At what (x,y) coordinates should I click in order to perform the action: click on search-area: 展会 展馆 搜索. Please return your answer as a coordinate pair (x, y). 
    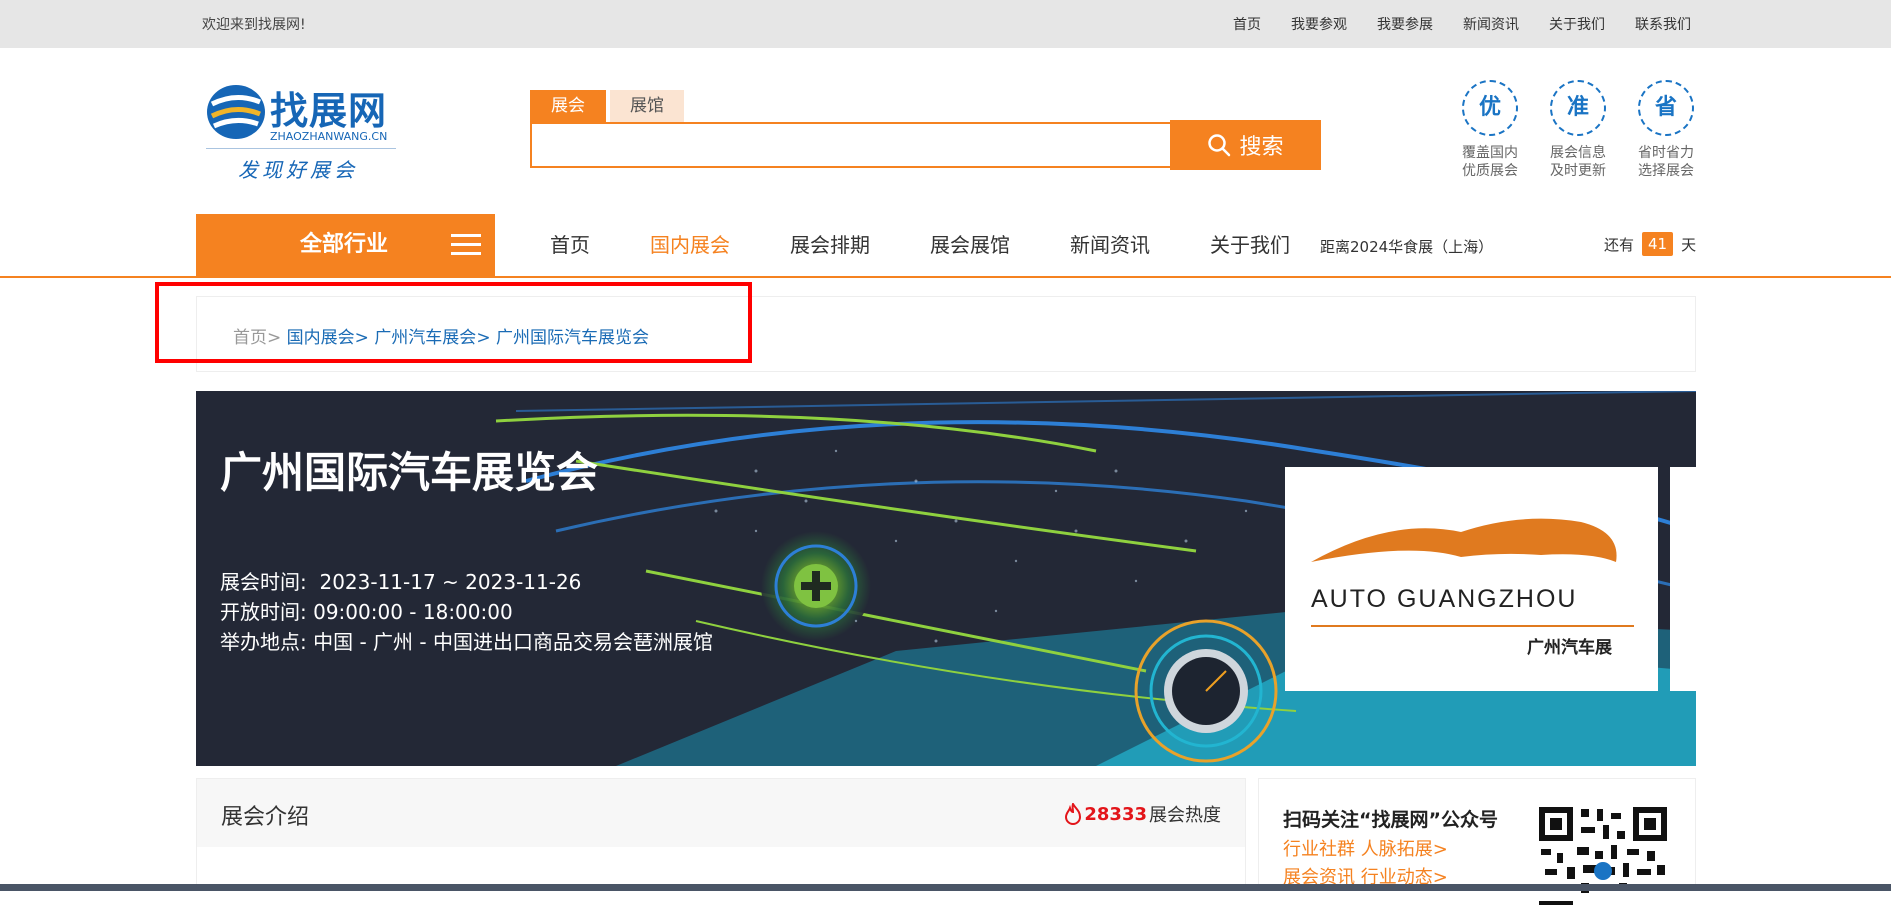
    Looking at the image, I should click on (925, 130).